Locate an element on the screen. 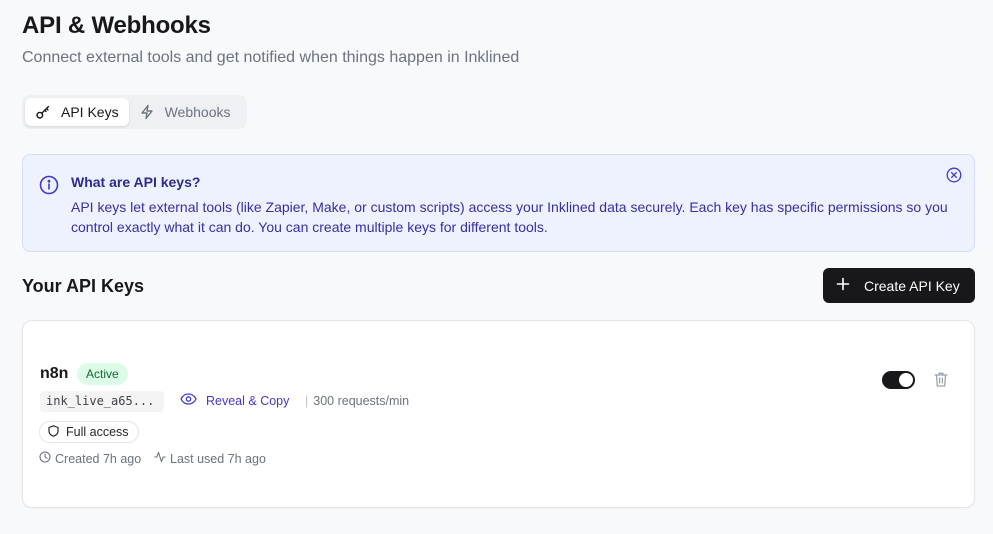  shield-icon is located at coordinates (53, 432).